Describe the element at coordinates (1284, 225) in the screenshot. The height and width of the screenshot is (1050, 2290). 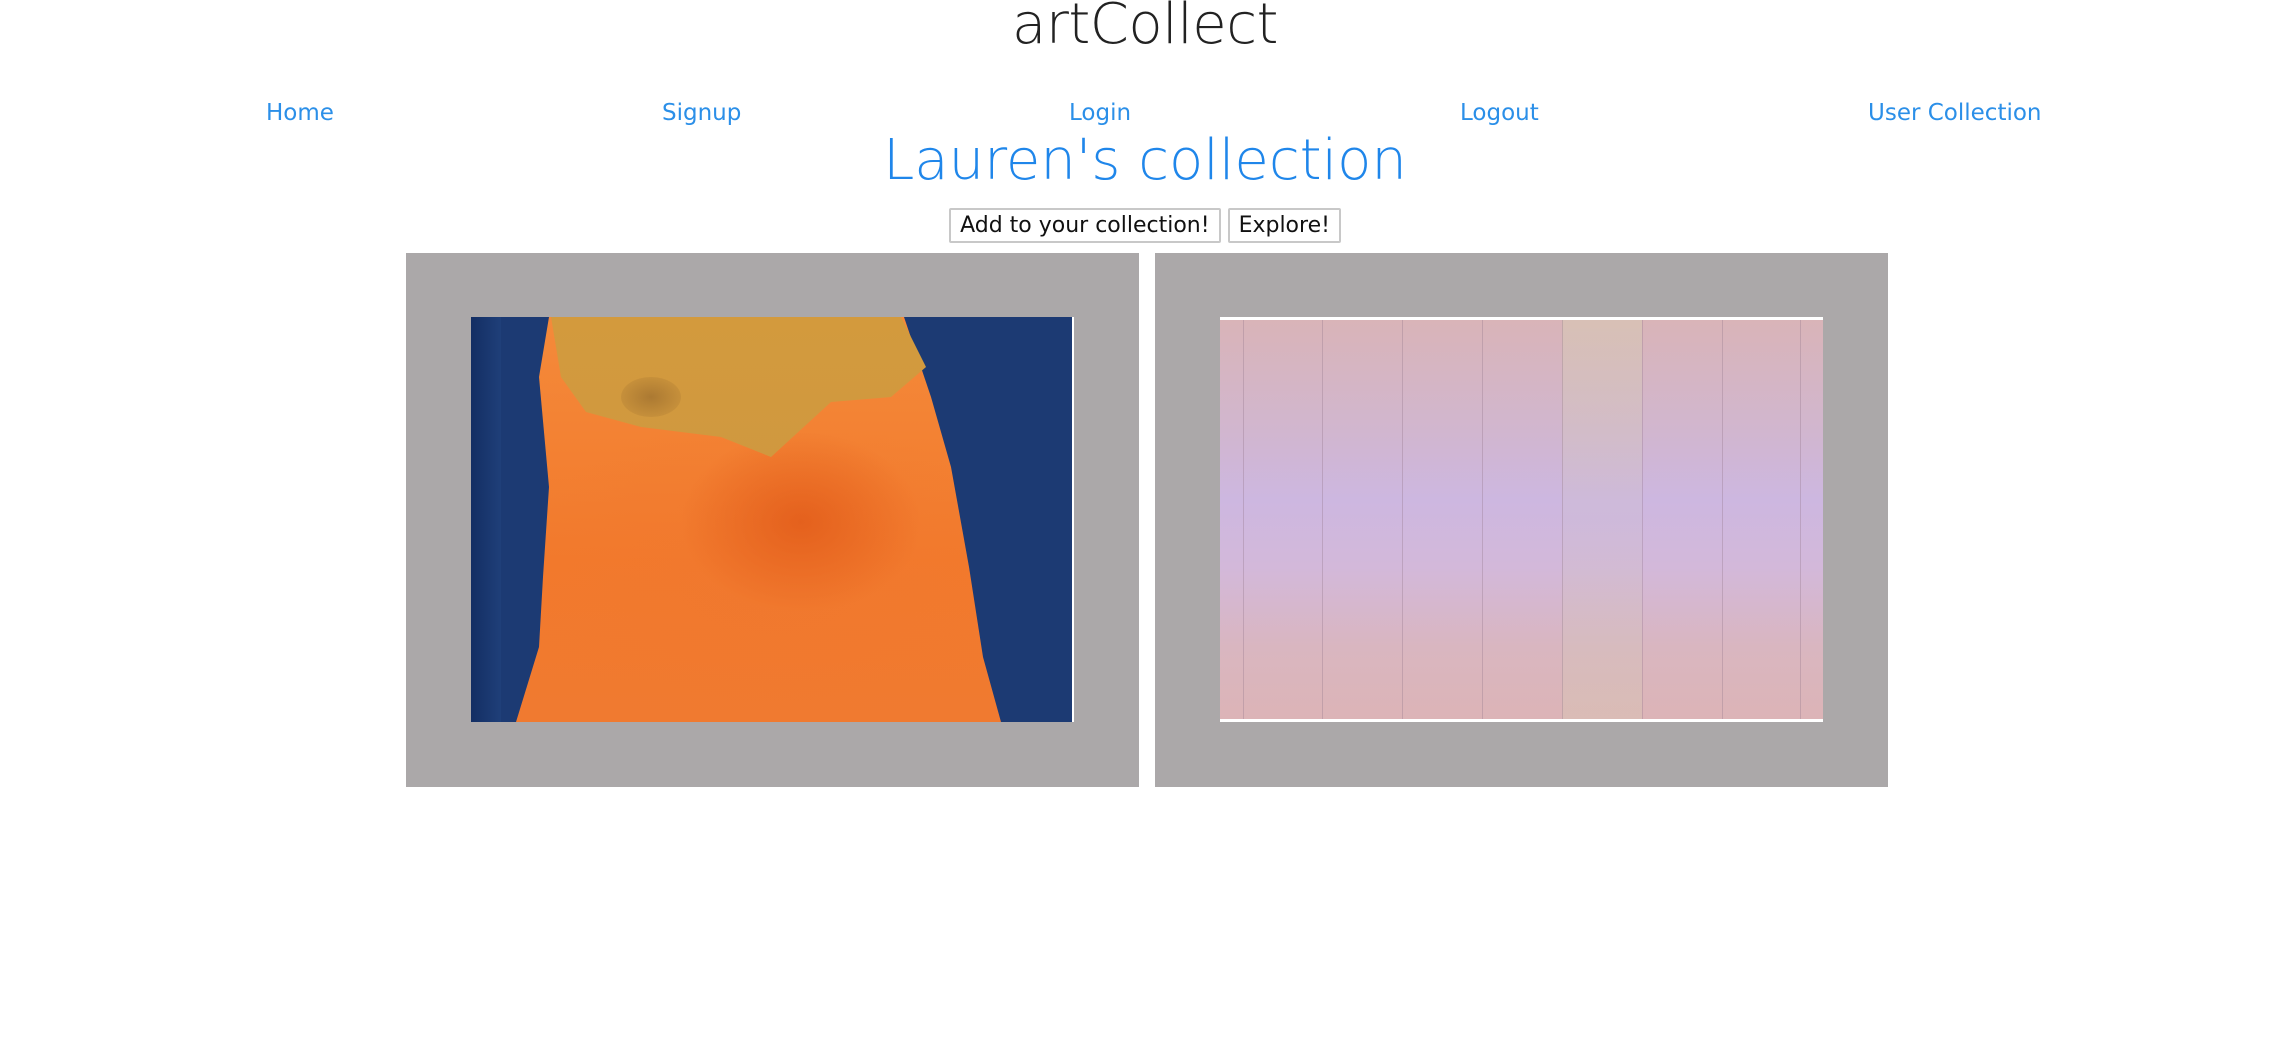
I see `explore-button: Explore!` at that location.